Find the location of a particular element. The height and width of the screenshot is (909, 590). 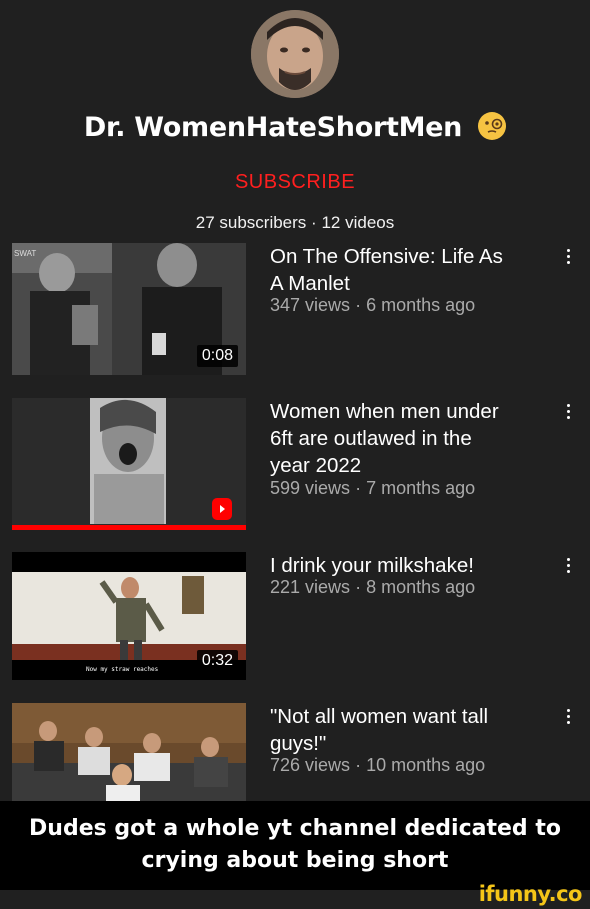

watch-progress-bar is located at coordinates (129, 527).